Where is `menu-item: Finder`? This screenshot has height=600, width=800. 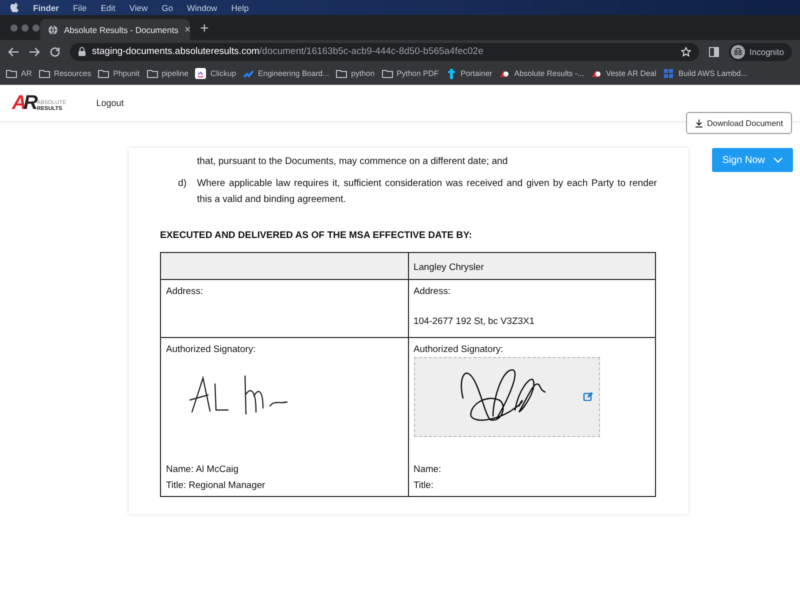 menu-item: Finder is located at coordinates (46, 7).